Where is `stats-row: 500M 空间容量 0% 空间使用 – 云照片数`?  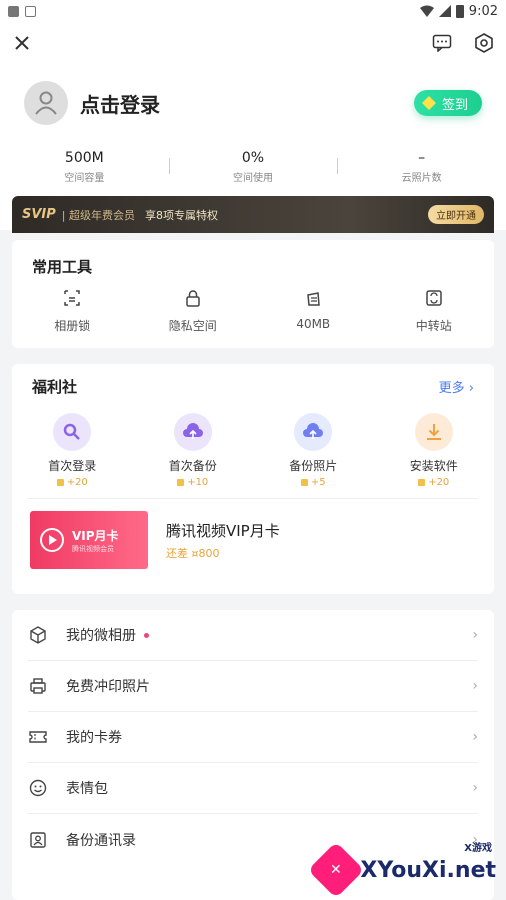
stats-row: 500M 空间容量 0% 空间使用 – 云照片数 is located at coordinates (253, 171).